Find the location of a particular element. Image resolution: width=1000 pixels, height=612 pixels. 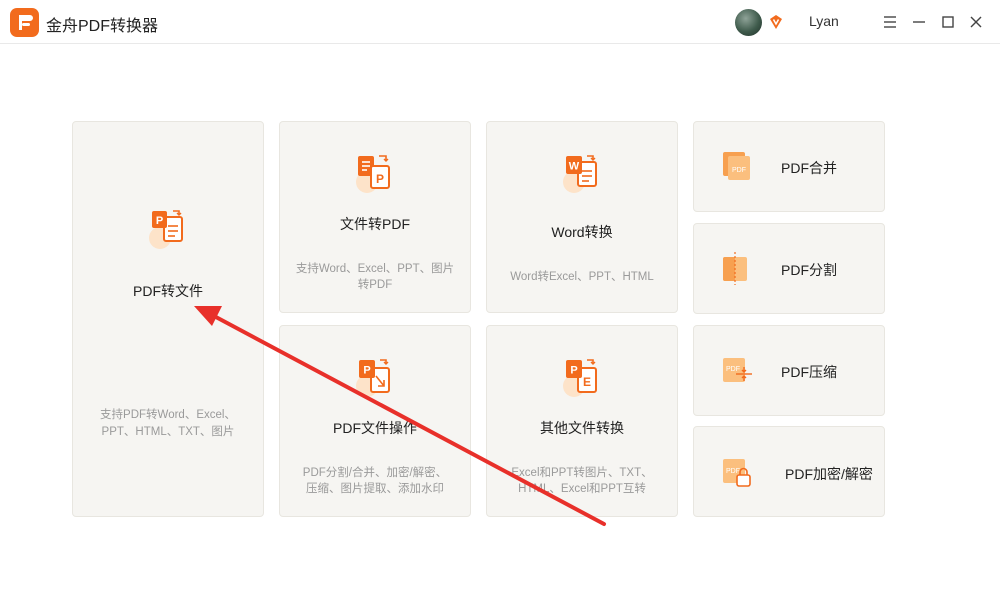

pdf-compress-icon: PDF is located at coordinates (737, 370).